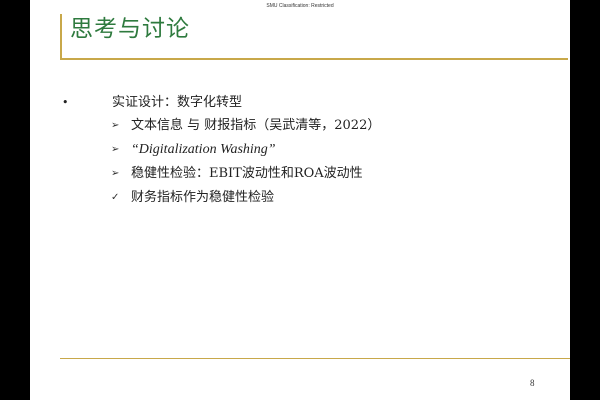 The height and width of the screenshot is (400, 600). What do you see at coordinates (203, 149) in the screenshot?
I see `sub-item-text: “Digitalization Washing”` at bounding box center [203, 149].